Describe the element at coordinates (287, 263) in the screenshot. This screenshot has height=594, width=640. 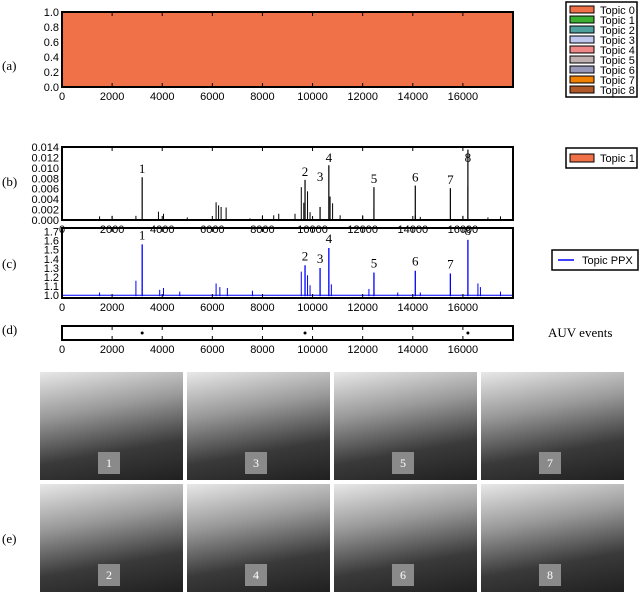
I see `panel-c-frame` at that location.